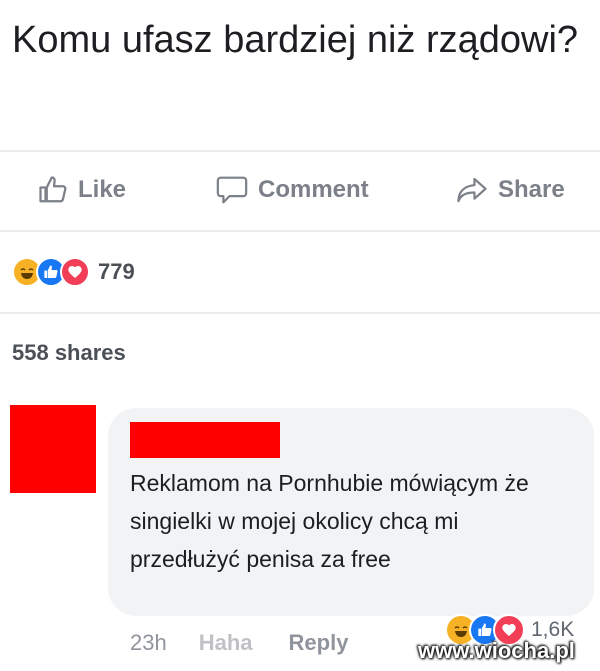 The height and width of the screenshot is (671, 600). Describe the element at coordinates (53, 449) in the screenshot. I see `commenter-avatar-redacted` at that location.